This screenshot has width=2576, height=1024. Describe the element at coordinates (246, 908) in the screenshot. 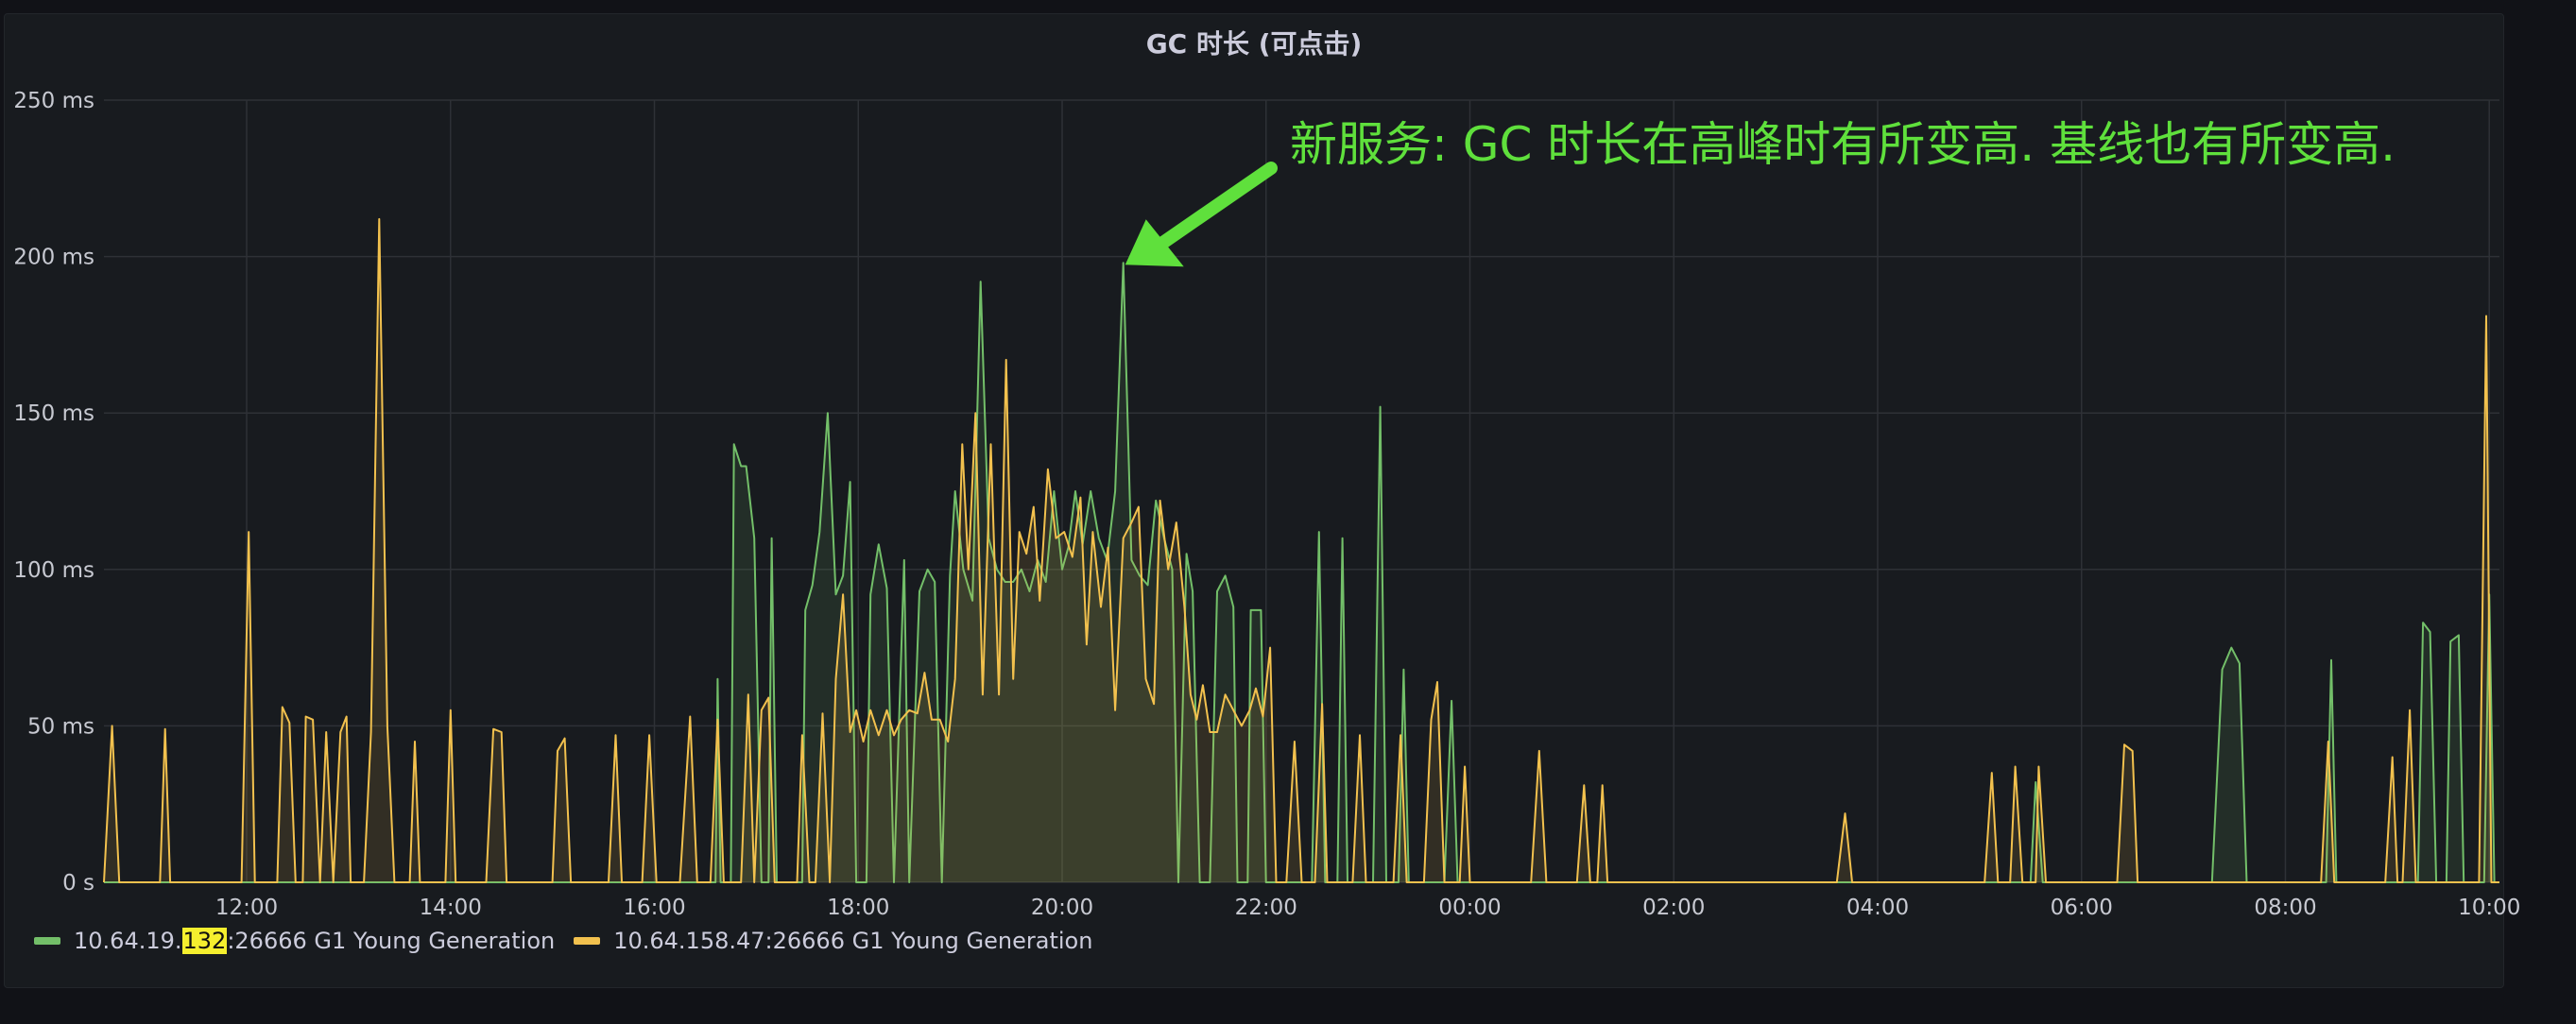

I see `x-tick-label: 12:00` at that location.